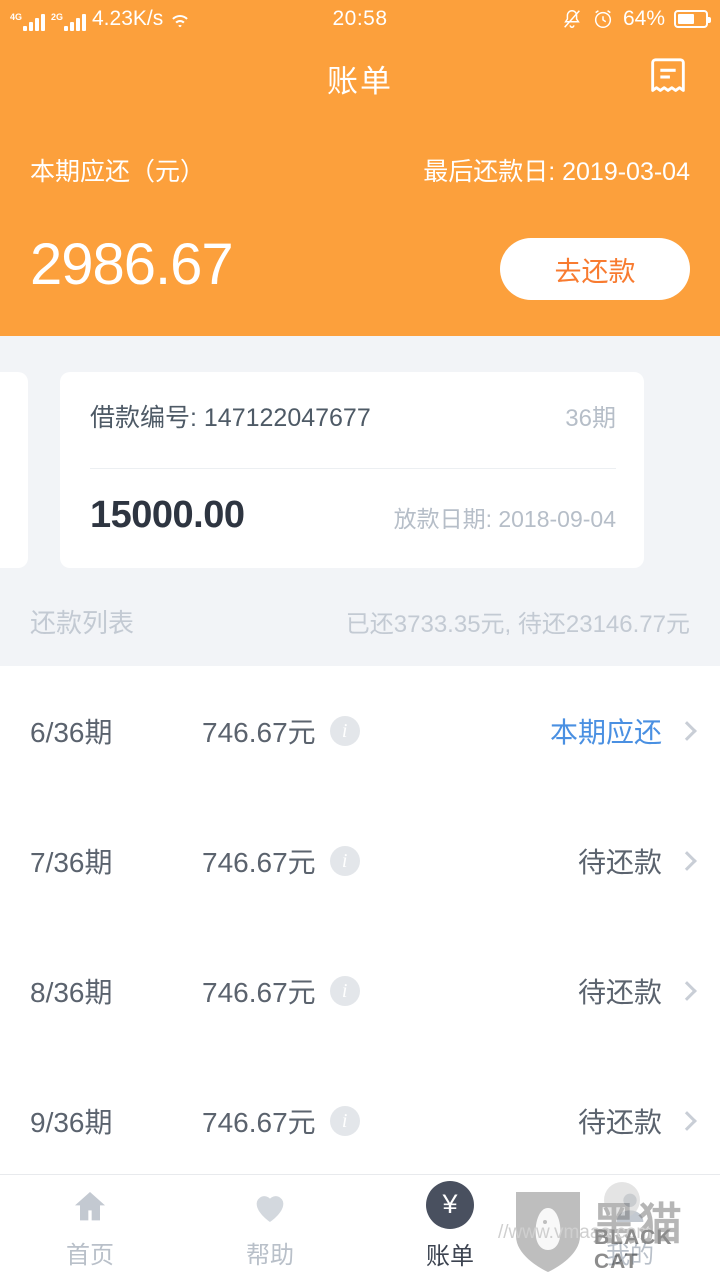 The image size is (720, 1280). I want to click on table-row: 8/36期 746.67元 i 待还款, so click(360, 991).